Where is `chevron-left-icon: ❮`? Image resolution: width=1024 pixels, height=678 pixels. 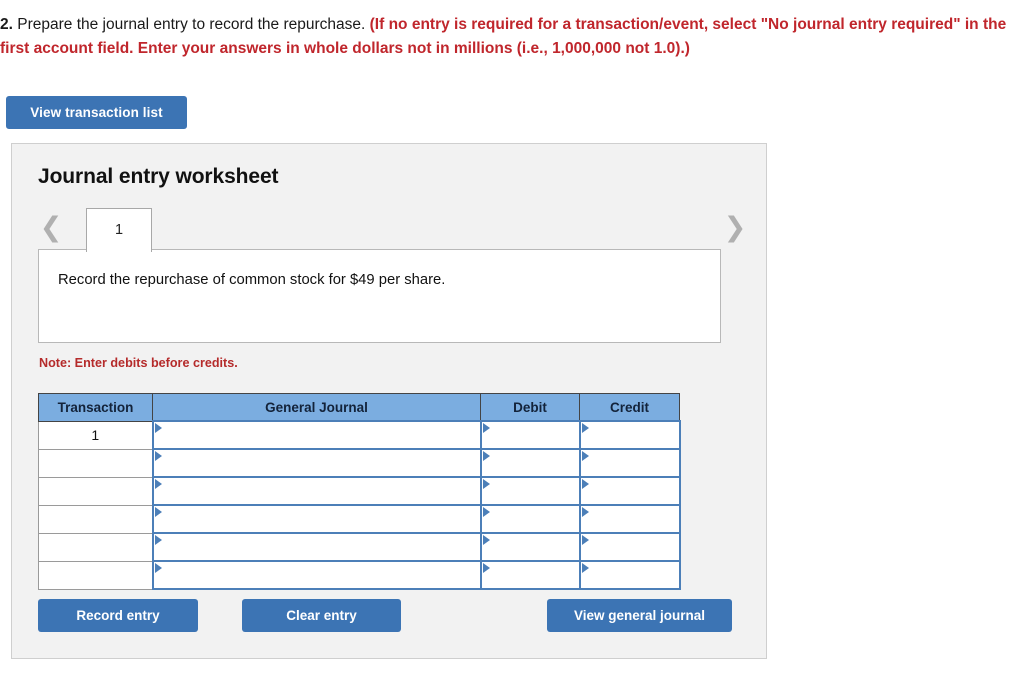 chevron-left-icon: ❮ is located at coordinates (51, 227).